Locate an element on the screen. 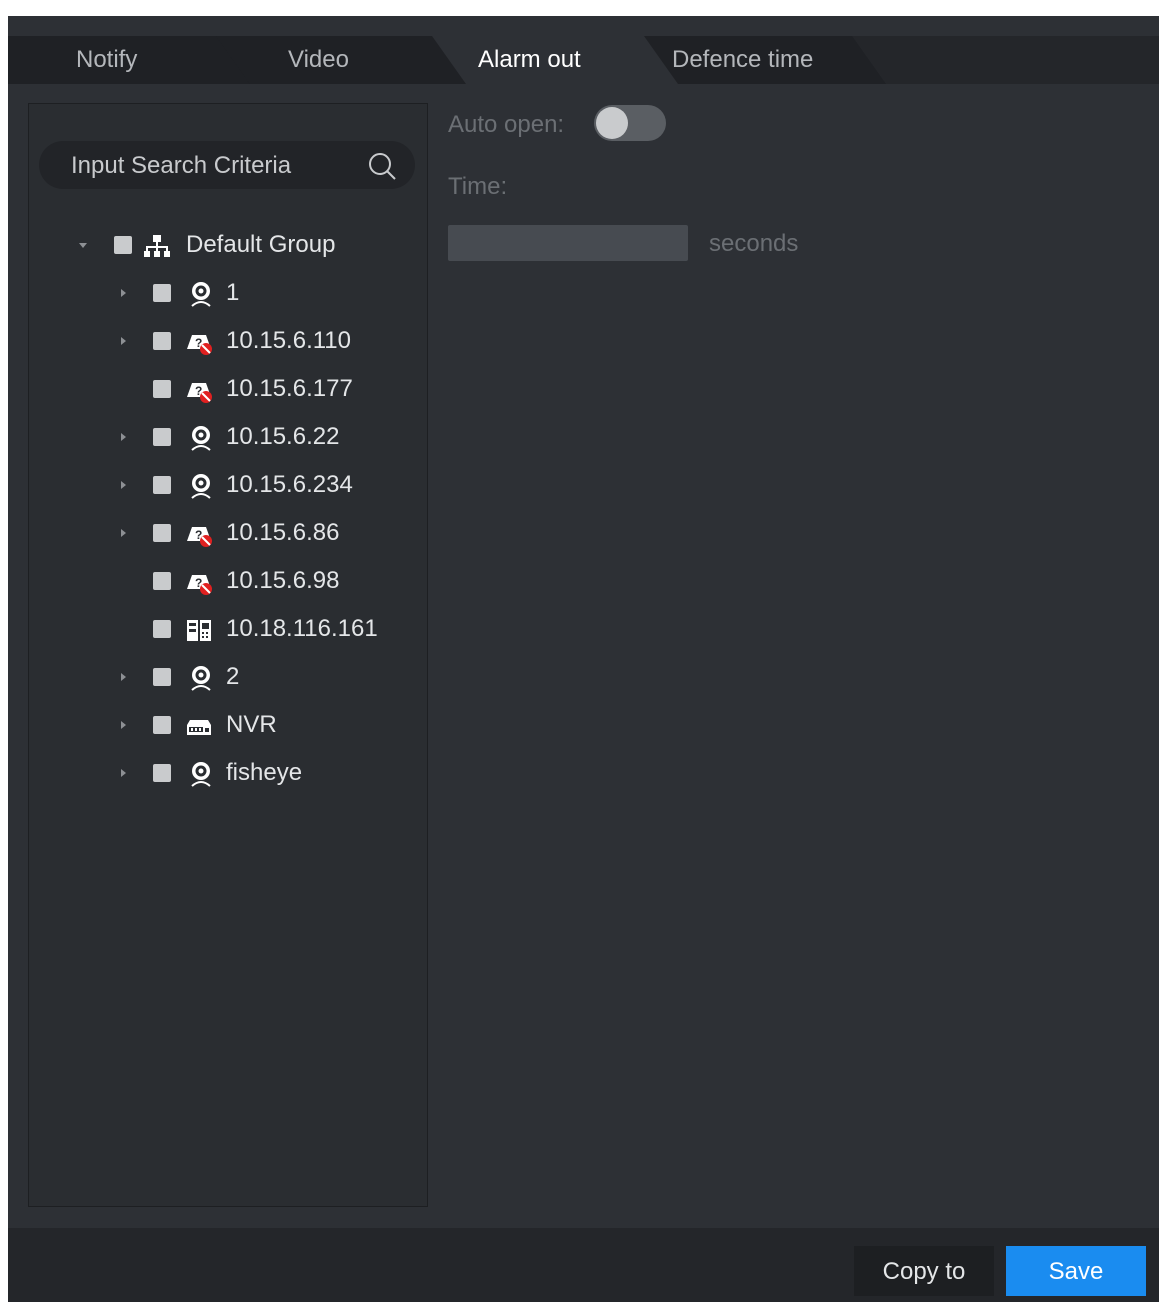  tab-video: Video is located at coordinates (341, 60).